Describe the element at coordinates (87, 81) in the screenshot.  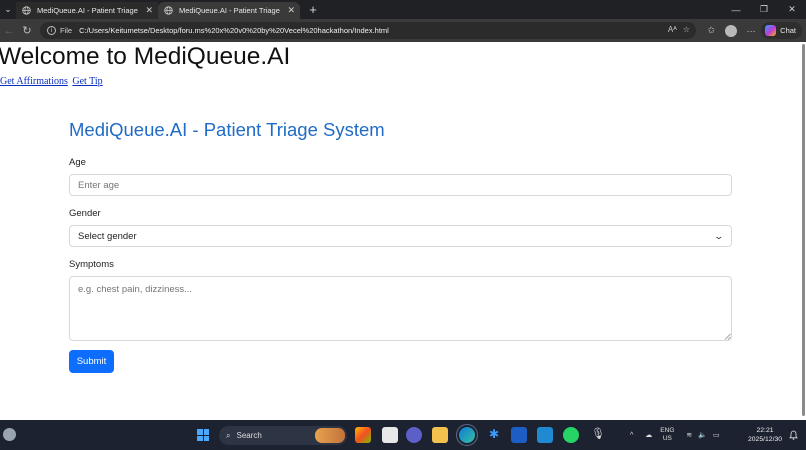
I see `get-tip-link: Get Tip` at that location.